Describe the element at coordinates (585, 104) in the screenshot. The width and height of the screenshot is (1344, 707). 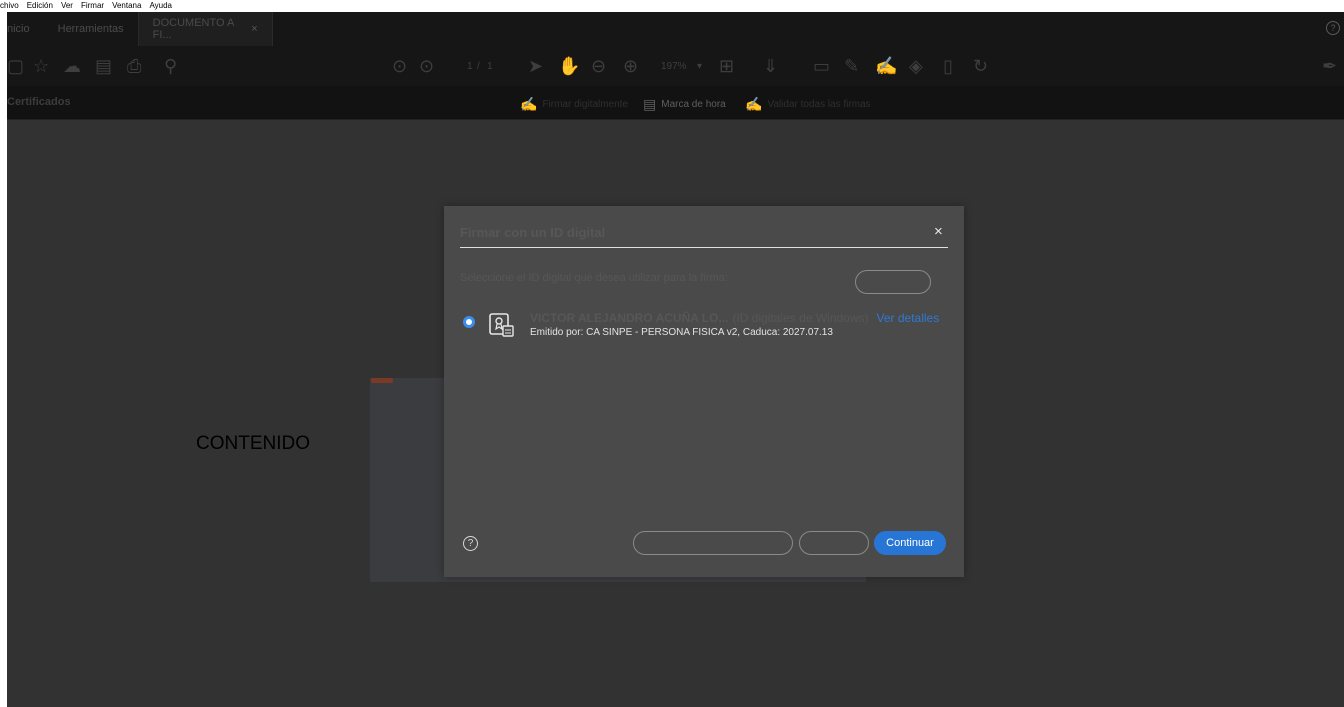
I see `sign-digitally-label: Firmar digitalmente` at that location.